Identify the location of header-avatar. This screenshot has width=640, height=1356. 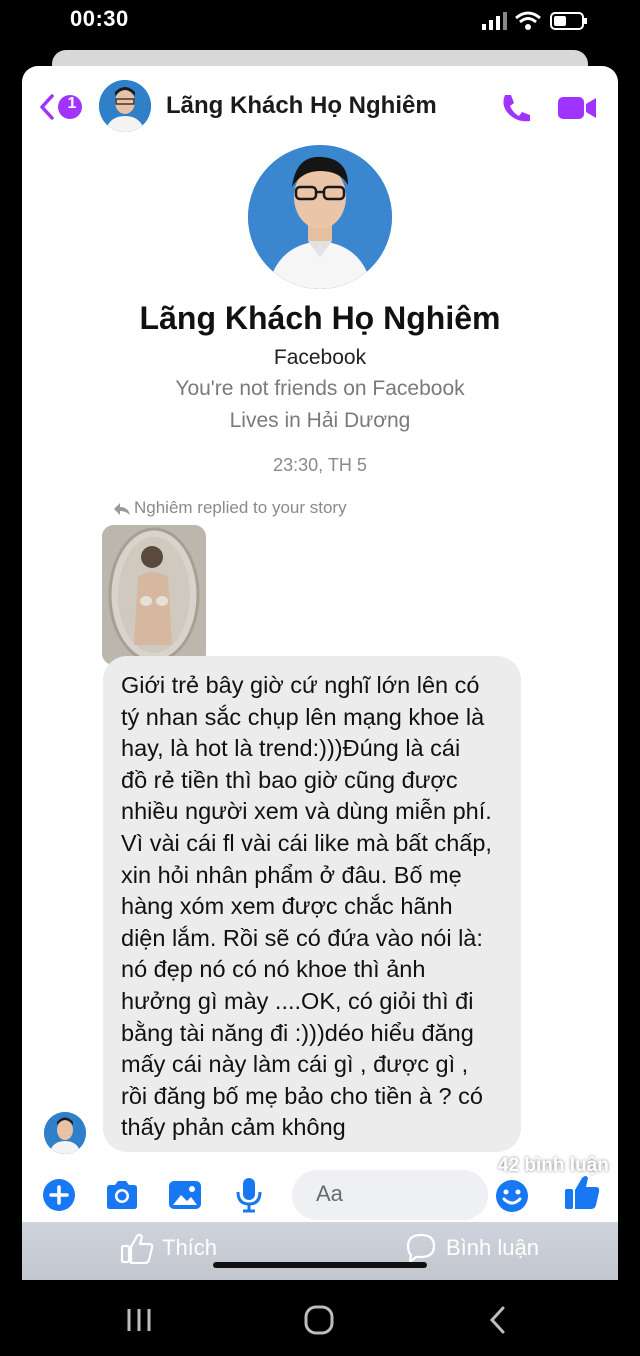
(125, 106).